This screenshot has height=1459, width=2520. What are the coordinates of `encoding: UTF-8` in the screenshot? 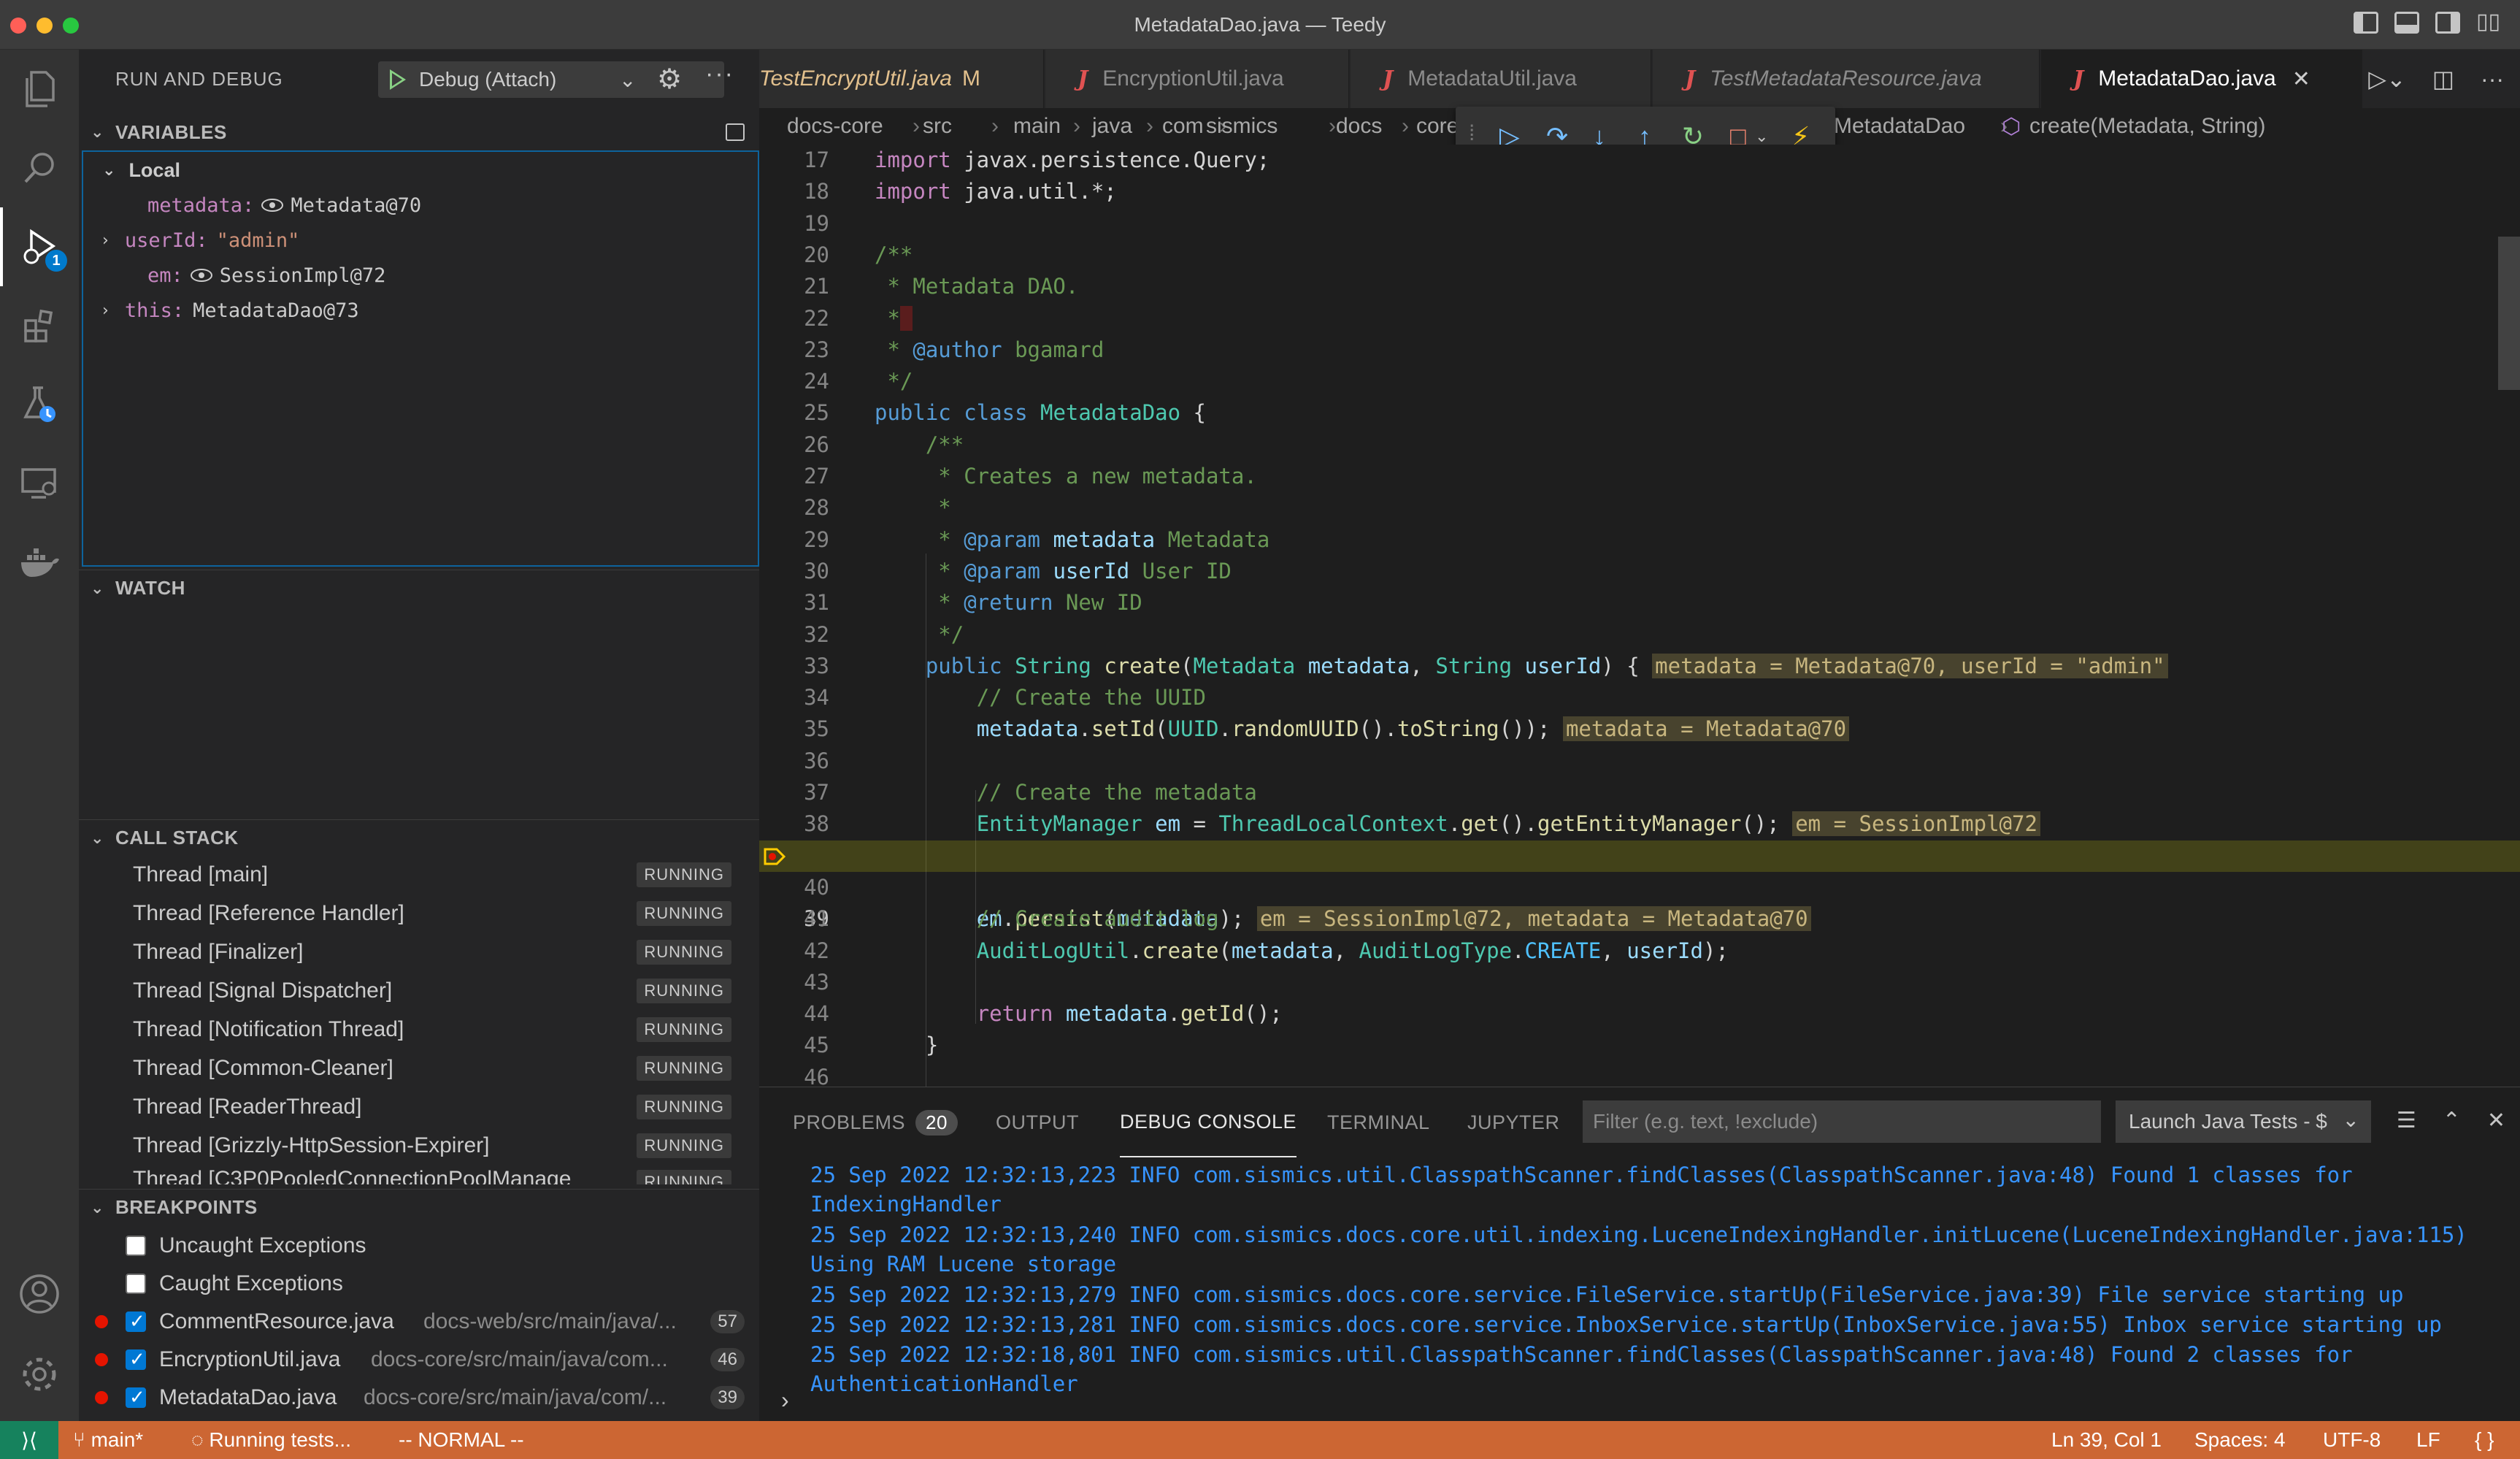 It's located at (2352, 1440).